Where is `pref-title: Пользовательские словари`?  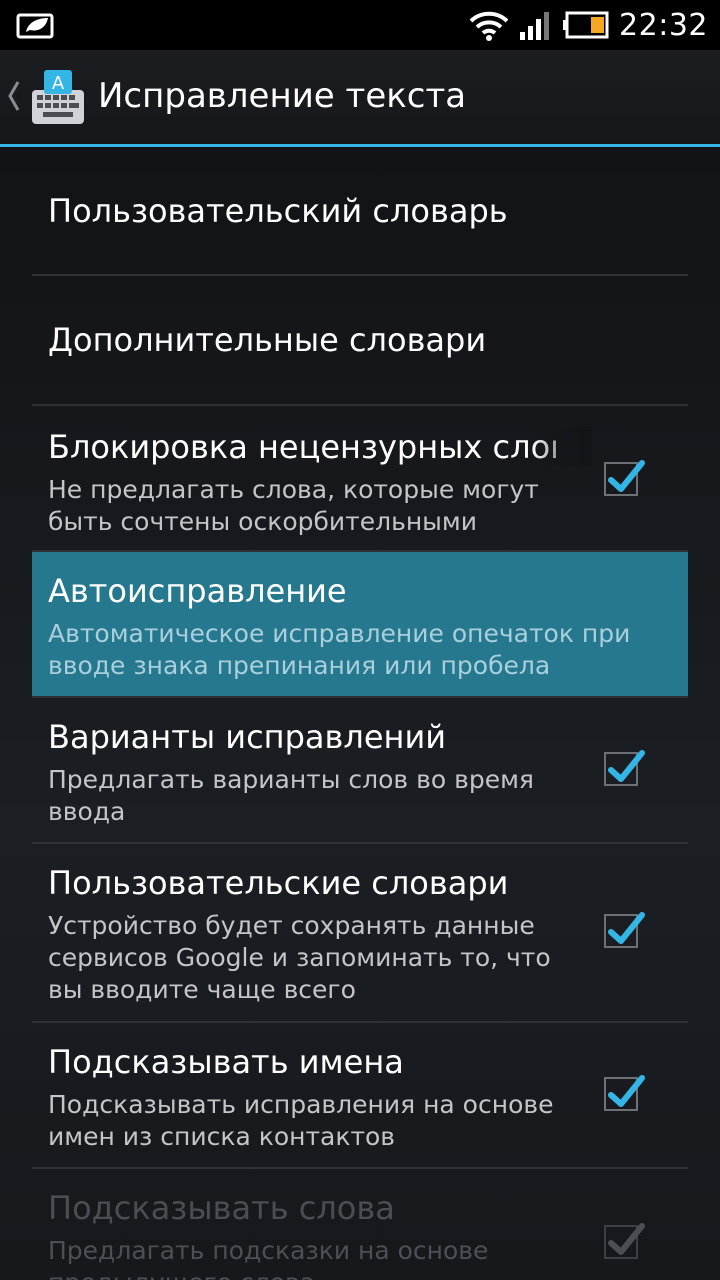
pref-title: Пользовательские словари is located at coordinates (278, 883).